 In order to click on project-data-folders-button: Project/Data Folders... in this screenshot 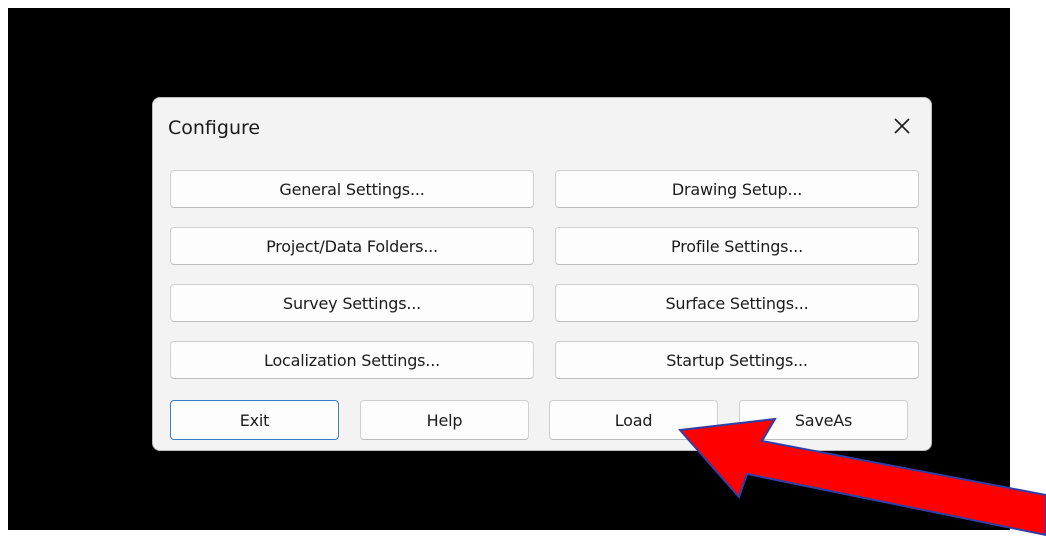, I will do `click(352, 246)`.